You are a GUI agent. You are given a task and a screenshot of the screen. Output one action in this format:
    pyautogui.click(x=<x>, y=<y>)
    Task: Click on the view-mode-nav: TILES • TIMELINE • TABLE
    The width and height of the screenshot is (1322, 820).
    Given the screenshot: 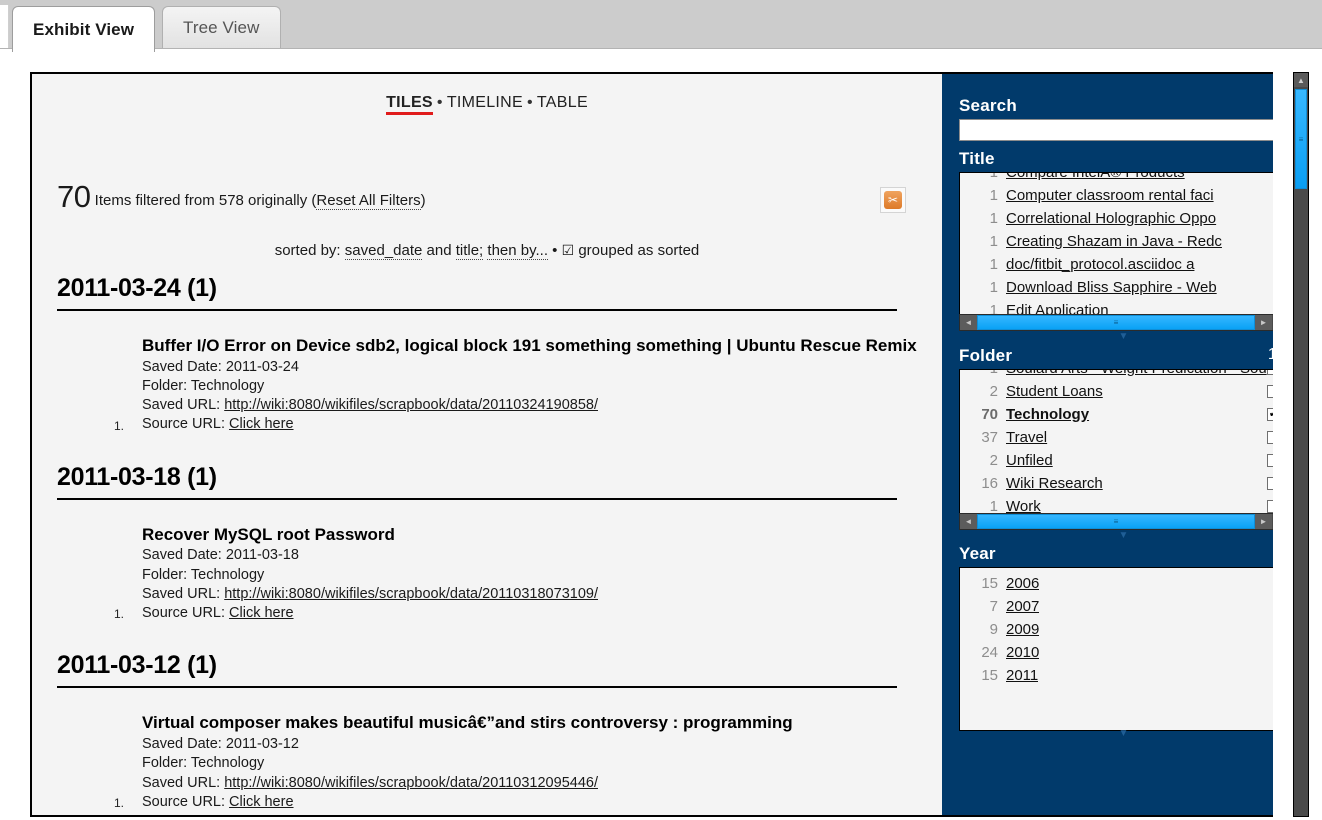 What is the action you would take?
    pyautogui.click(x=487, y=104)
    